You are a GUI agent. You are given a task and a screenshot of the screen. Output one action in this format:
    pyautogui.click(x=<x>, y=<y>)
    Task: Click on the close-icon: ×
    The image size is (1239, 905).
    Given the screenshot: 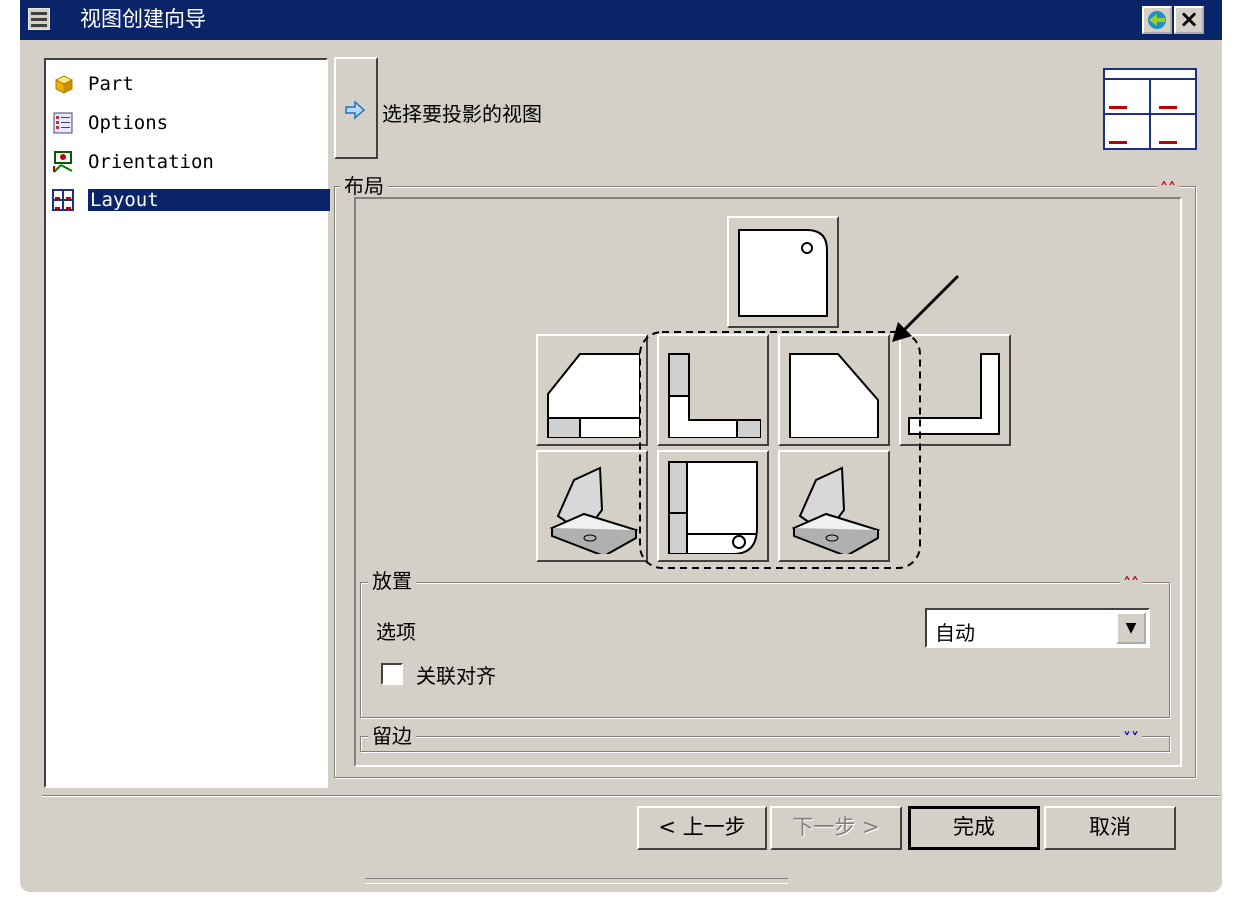 What is the action you would take?
    pyautogui.click(x=1189, y=19)
    